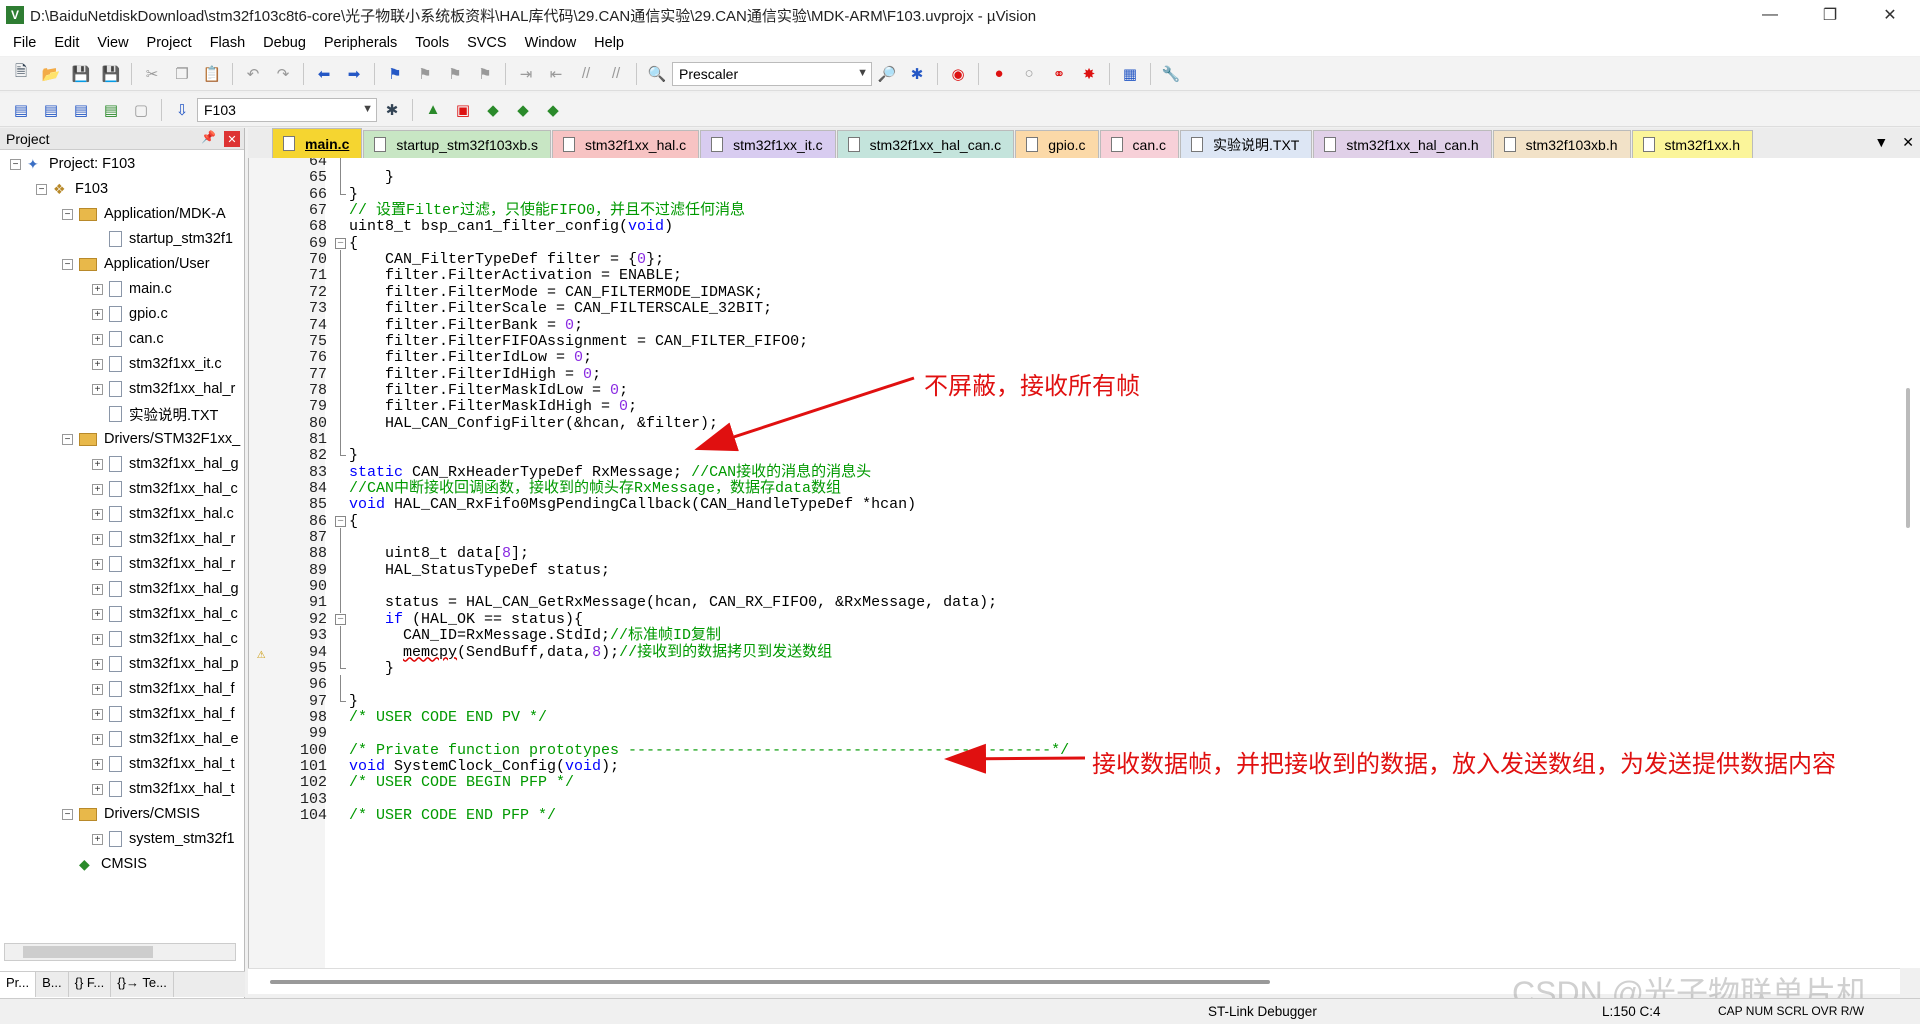 This screenshot has width=1920, height=1024. Describe the element at coordinates (463, 110) in the screenshot. I see `file-extensions-icon: ▣` at that location.